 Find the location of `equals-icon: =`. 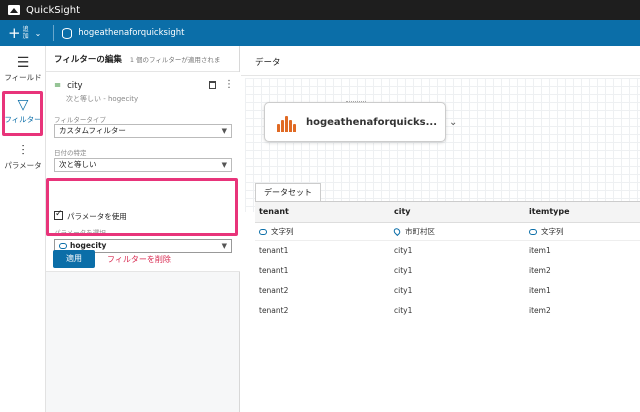

equals-icon: = is located at coordinates (58, 86).